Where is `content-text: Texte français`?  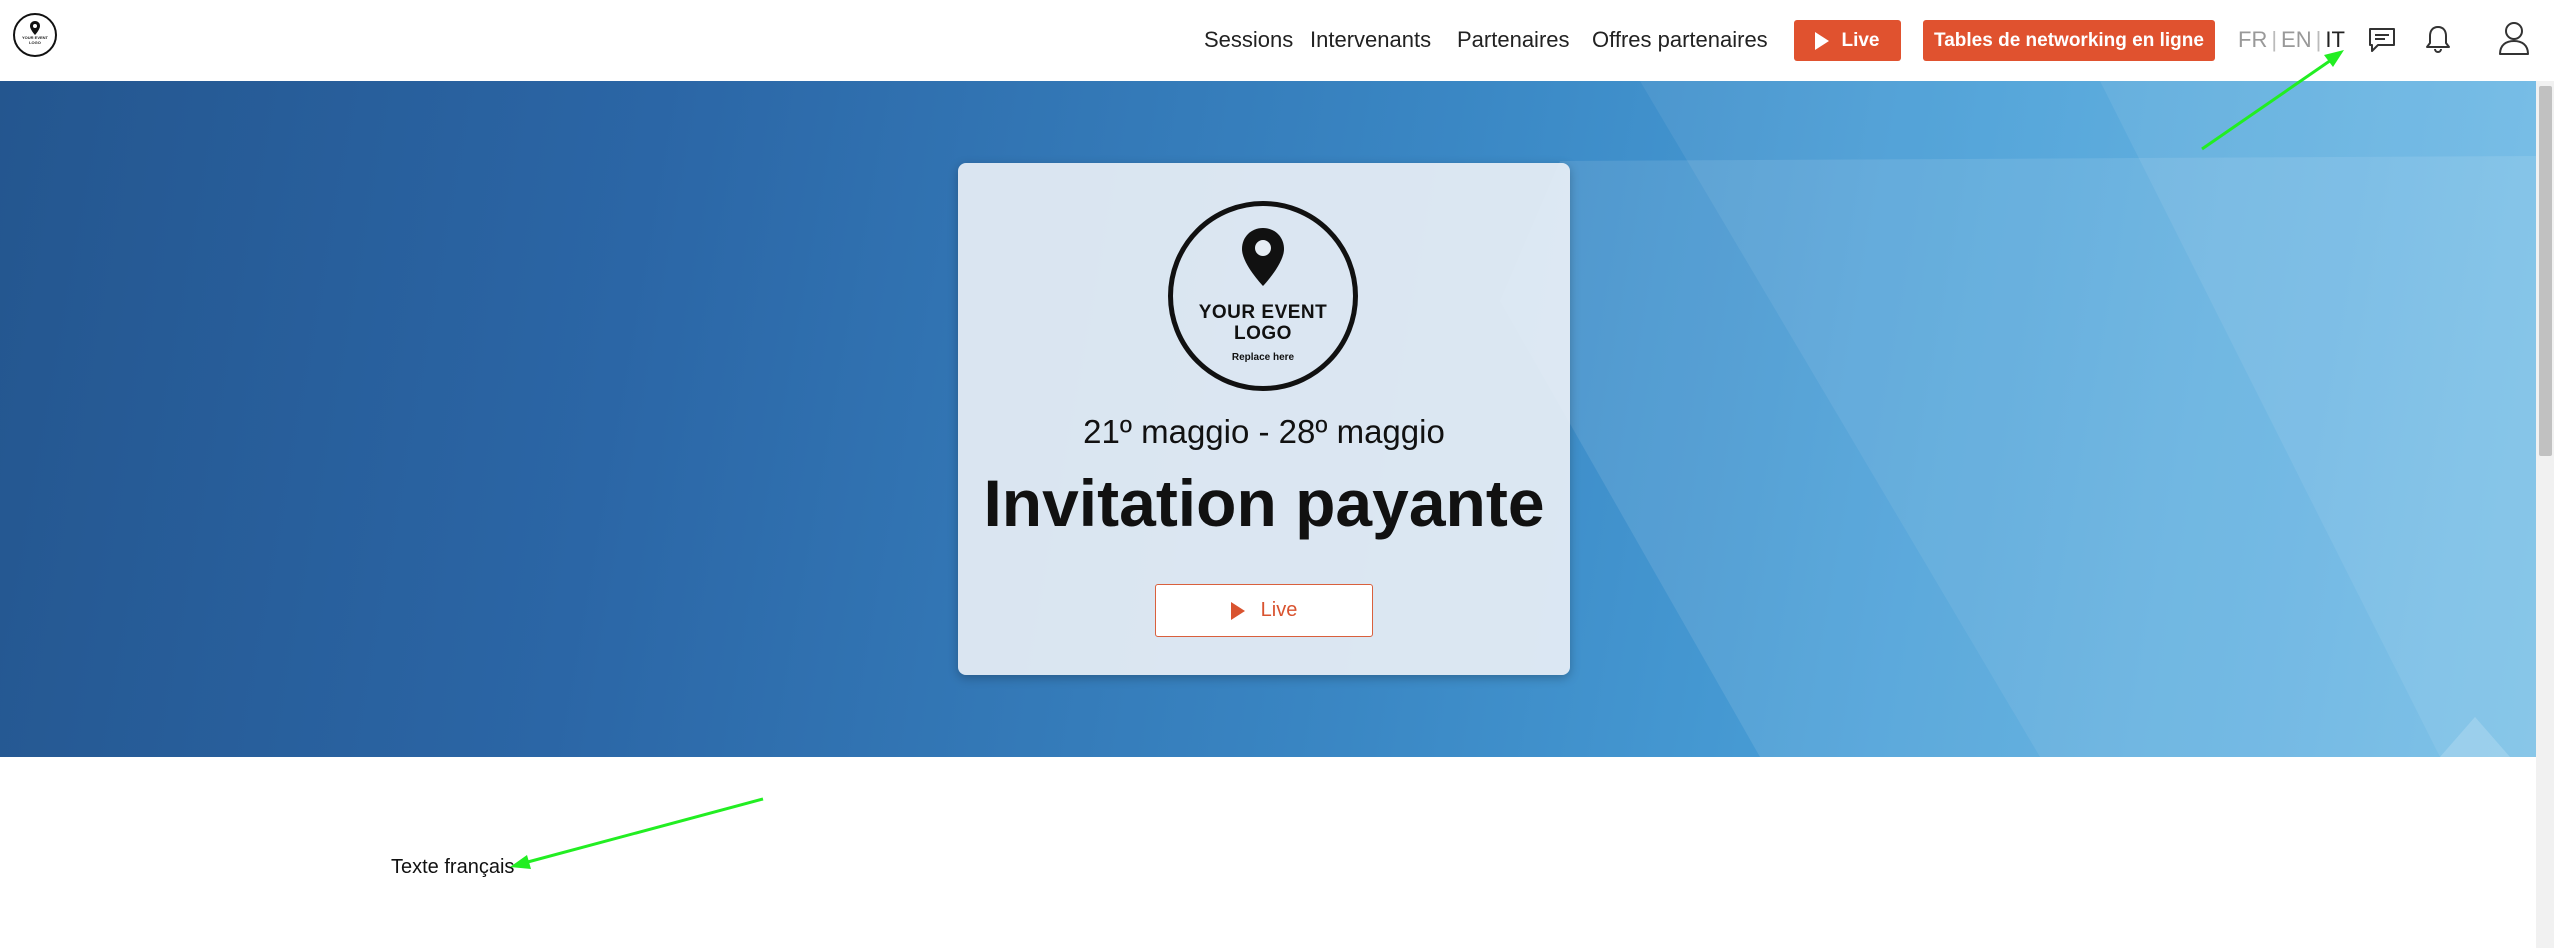 content-text: Texte français is located at coordinates (453, 867).